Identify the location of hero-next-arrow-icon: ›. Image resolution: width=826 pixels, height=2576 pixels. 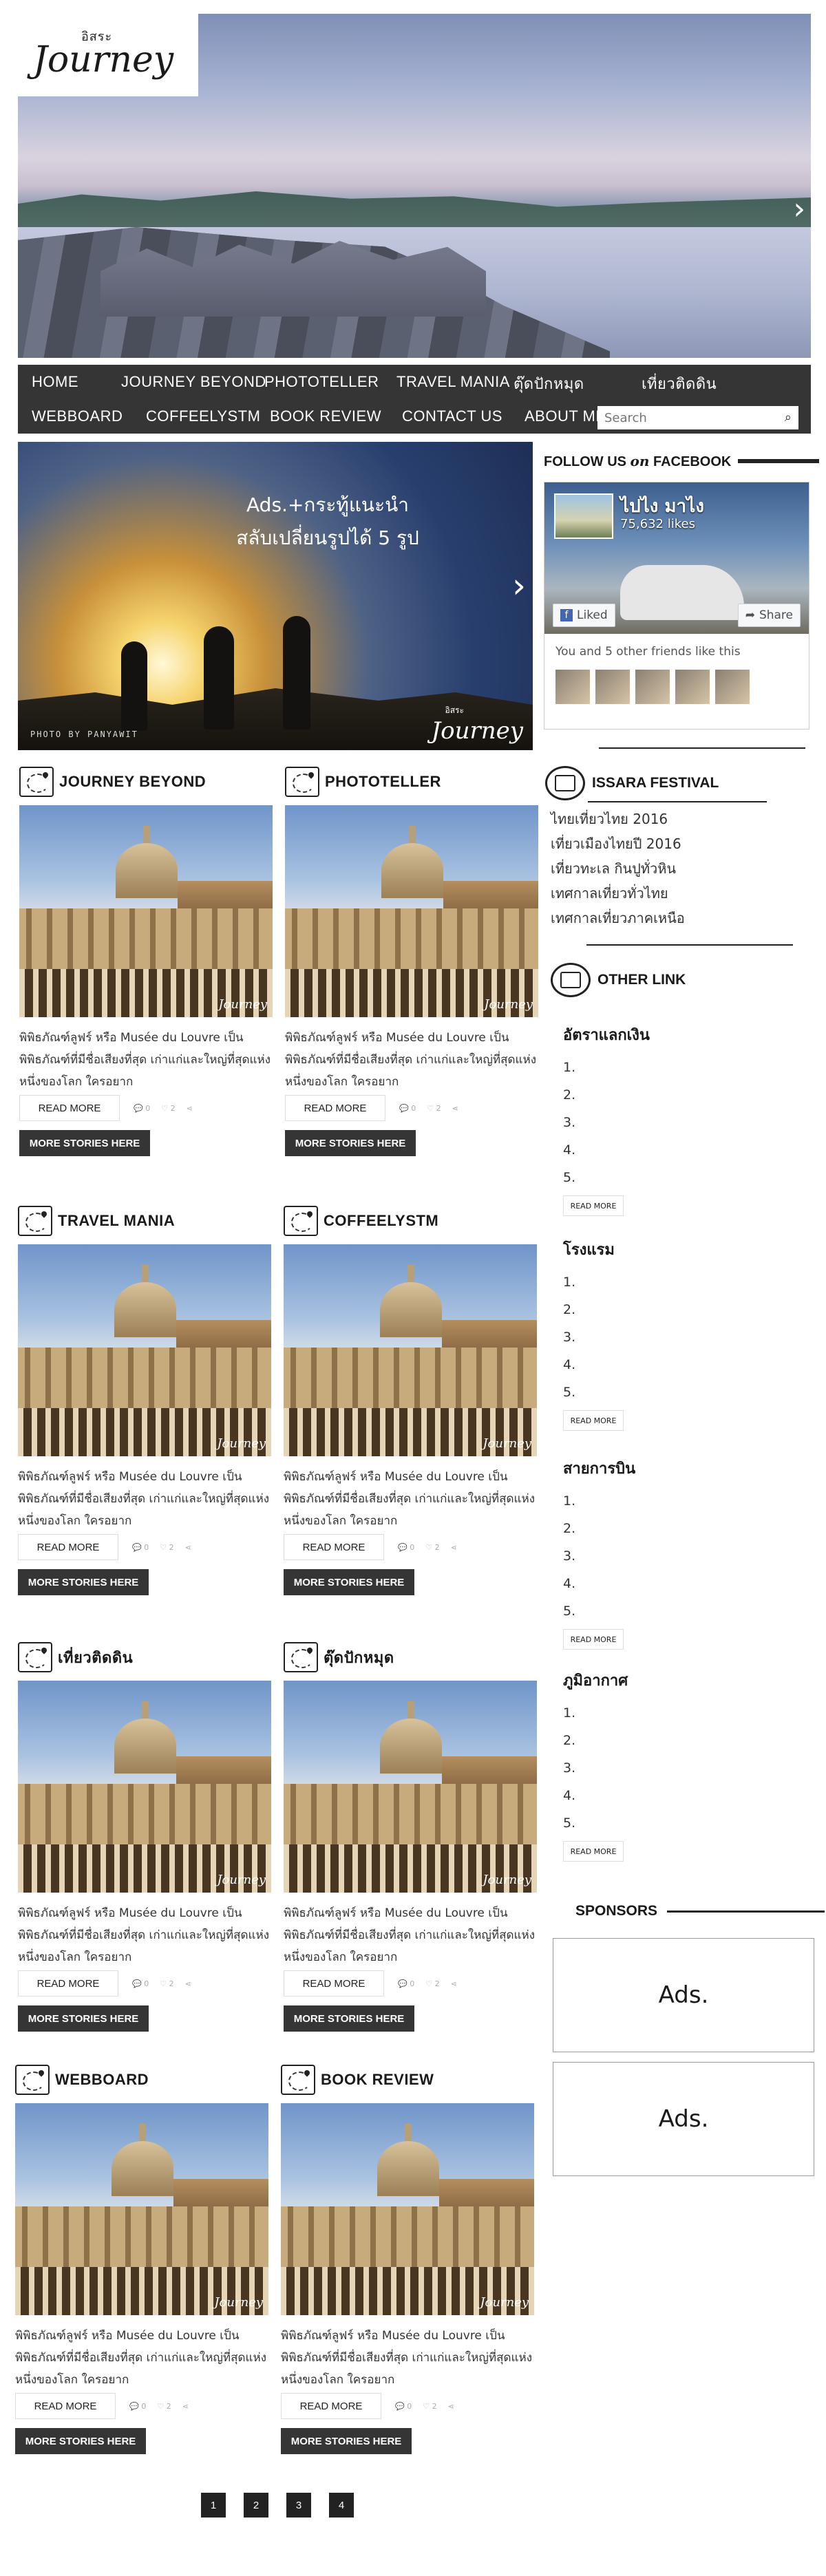
(799, 209).